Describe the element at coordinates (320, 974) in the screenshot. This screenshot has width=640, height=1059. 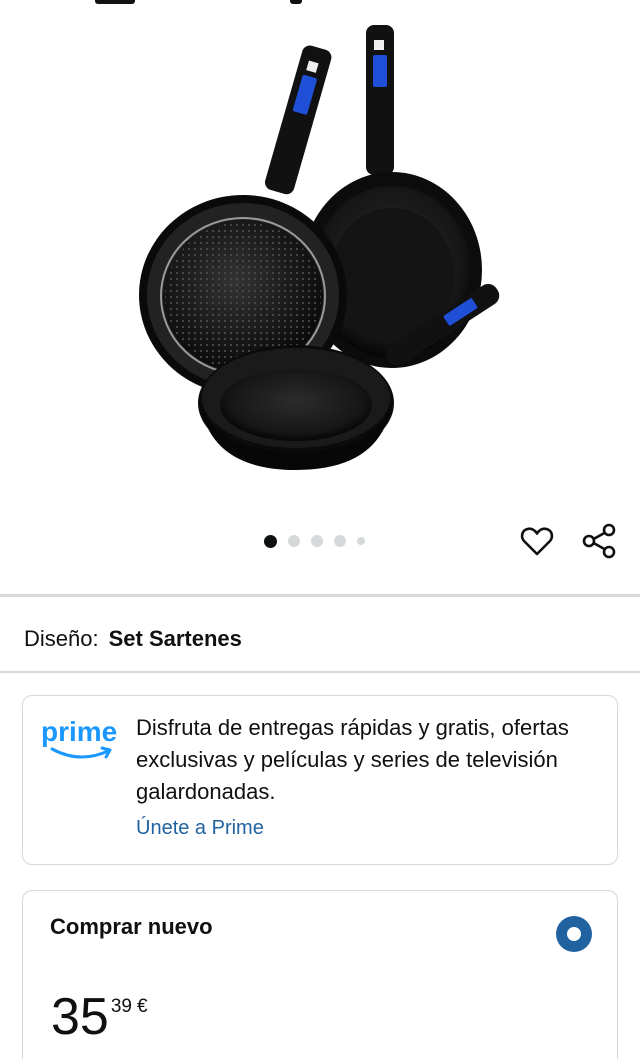
I see `buy-new-card: Comprar nuevo 35 39 €` at that location.